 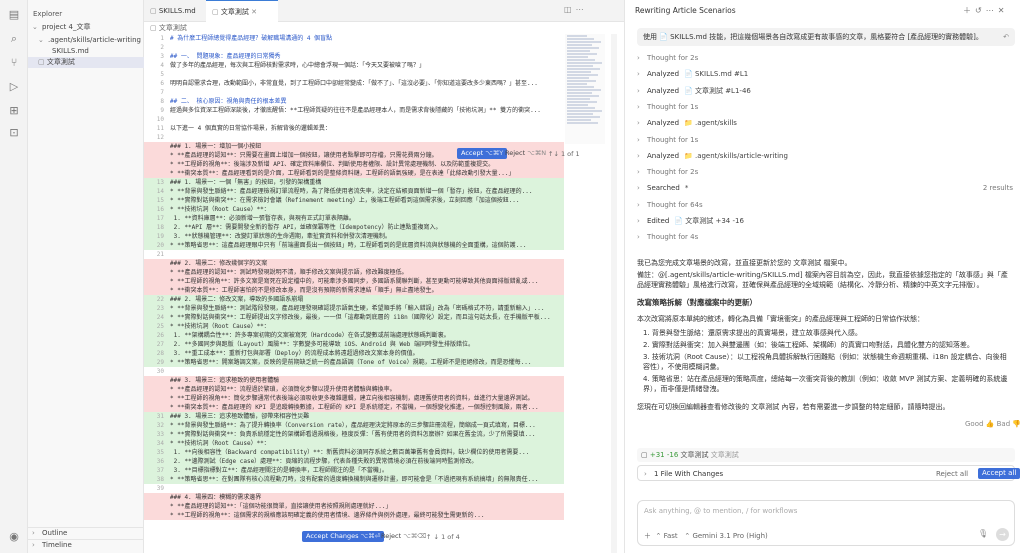 I want to click on thumb-down-icon: 👎, so click(x=1016, y=424).